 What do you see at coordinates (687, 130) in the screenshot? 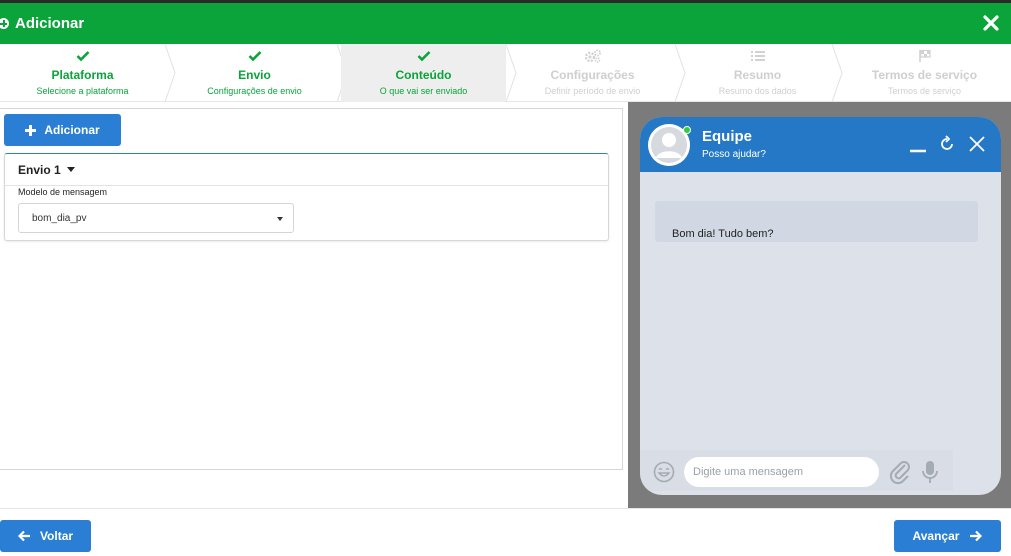
I see `online-status-dot` at bounding box center [687, 130].